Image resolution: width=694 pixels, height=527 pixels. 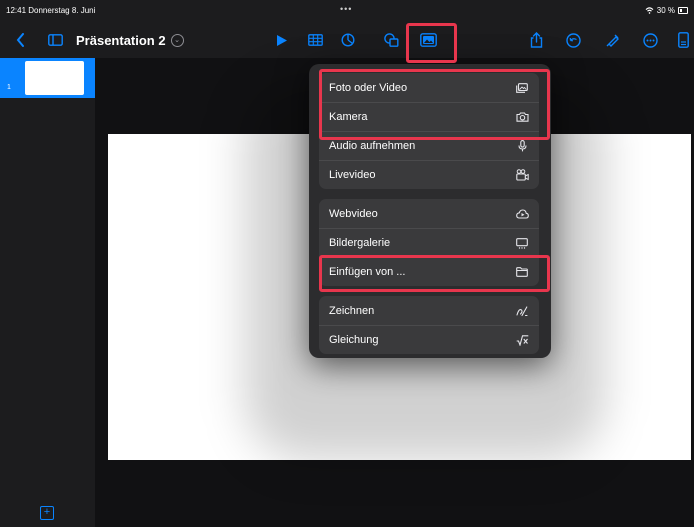 I want to click on image-gallery-icon, so click(x=522, y=243).